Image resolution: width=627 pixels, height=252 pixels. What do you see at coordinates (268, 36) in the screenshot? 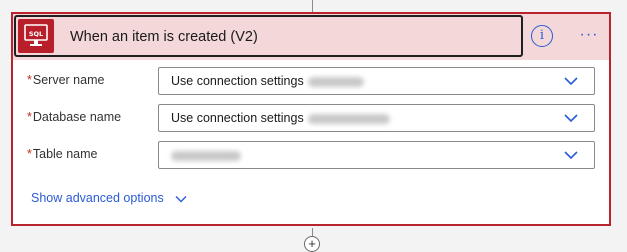
I see `trigger-title-box: SQL When an item is created (V2)` at bounding box center [268, 36].